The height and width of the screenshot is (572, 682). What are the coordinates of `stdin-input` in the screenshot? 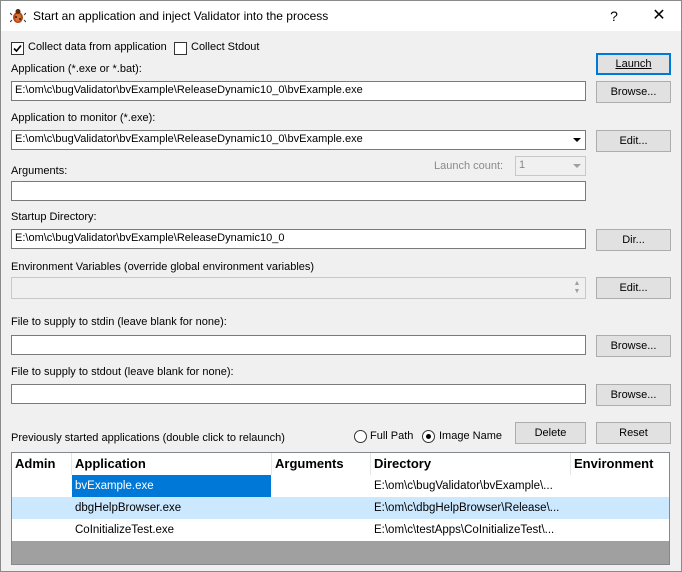 It's located at (298, 345).